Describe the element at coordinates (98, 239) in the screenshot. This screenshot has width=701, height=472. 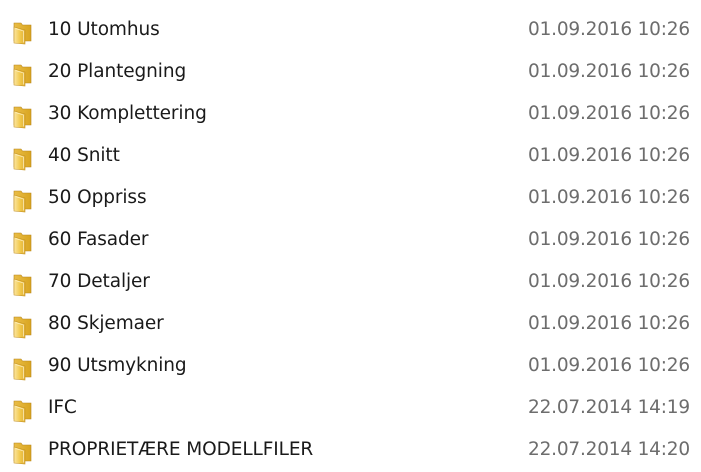
I see `file-name: 60 Fasader` at that location.